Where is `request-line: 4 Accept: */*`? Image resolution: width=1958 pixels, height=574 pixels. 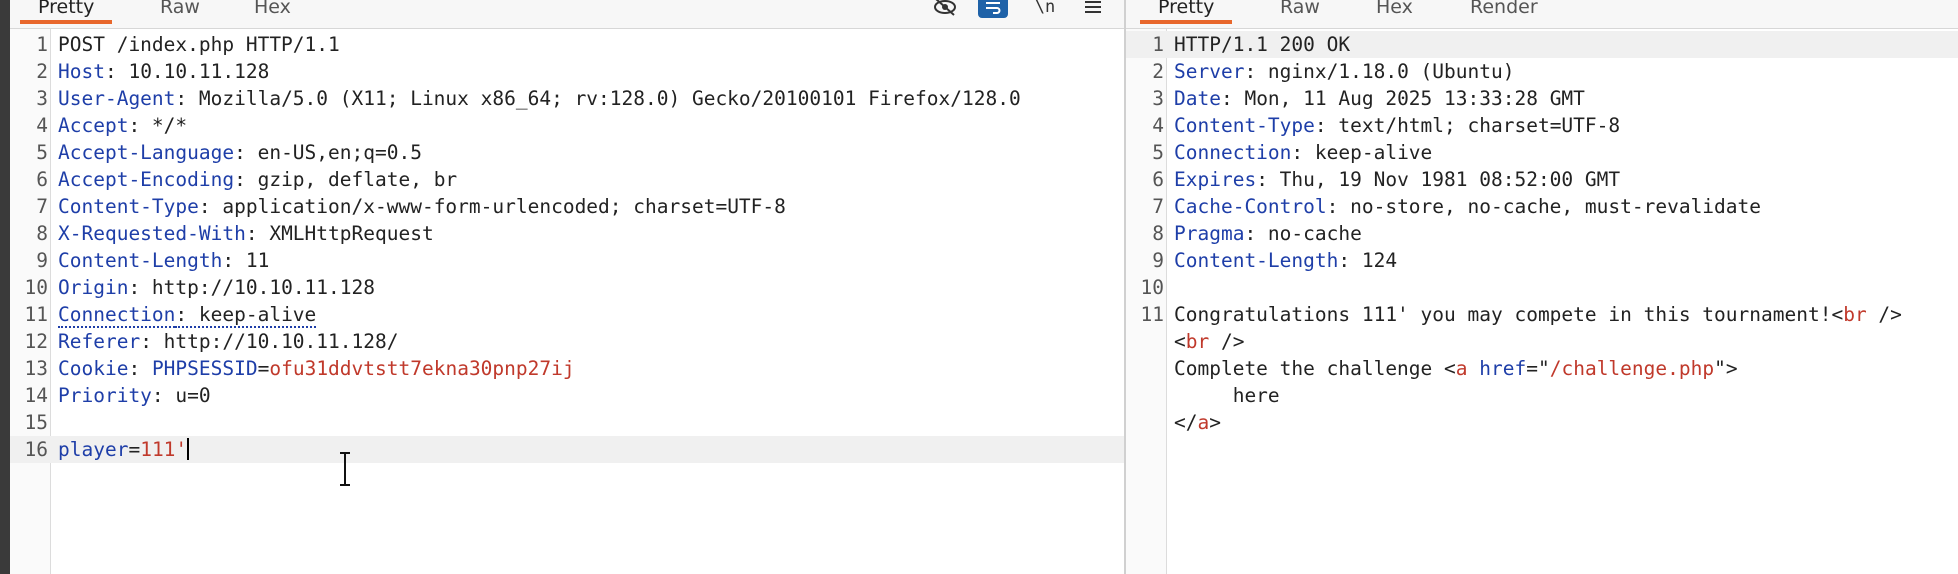 request-line: 4 Accept: */* is located at coordinates (568, 125).